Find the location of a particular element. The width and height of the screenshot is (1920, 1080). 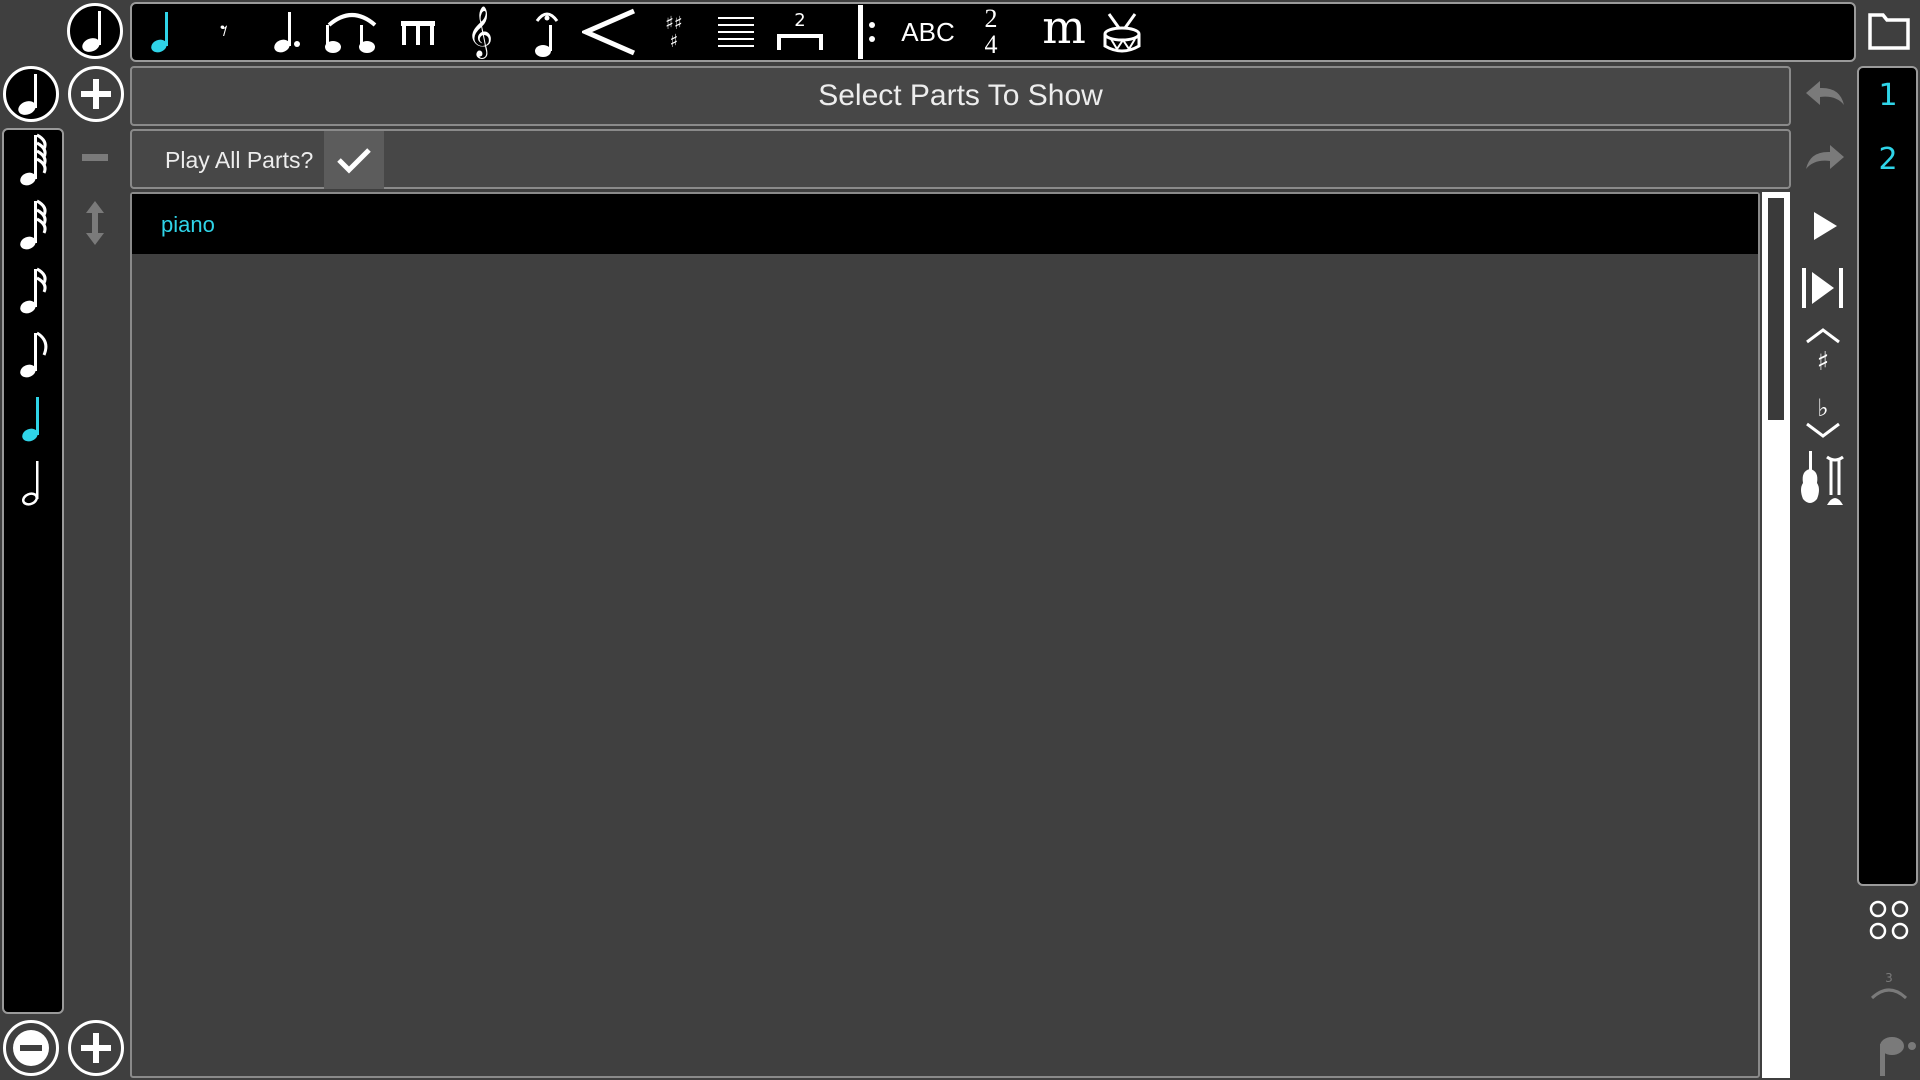

play-all-checkbox is located at coordinates (354, 160).